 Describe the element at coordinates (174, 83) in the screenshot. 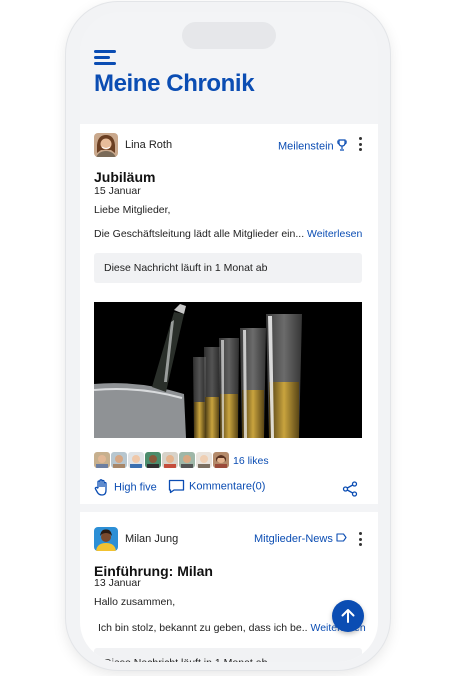

I see `page-title: Meine Chronik` at that location.